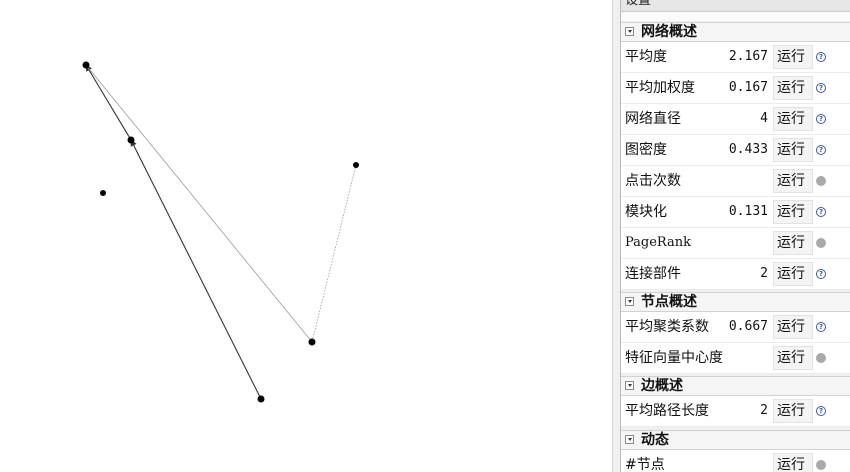 The height and width of the screenshot is (472, 850). What do you see at coordinates (616, 236) in the screenshot?
I see `panel-splitter` at bounding box center [616, 236].